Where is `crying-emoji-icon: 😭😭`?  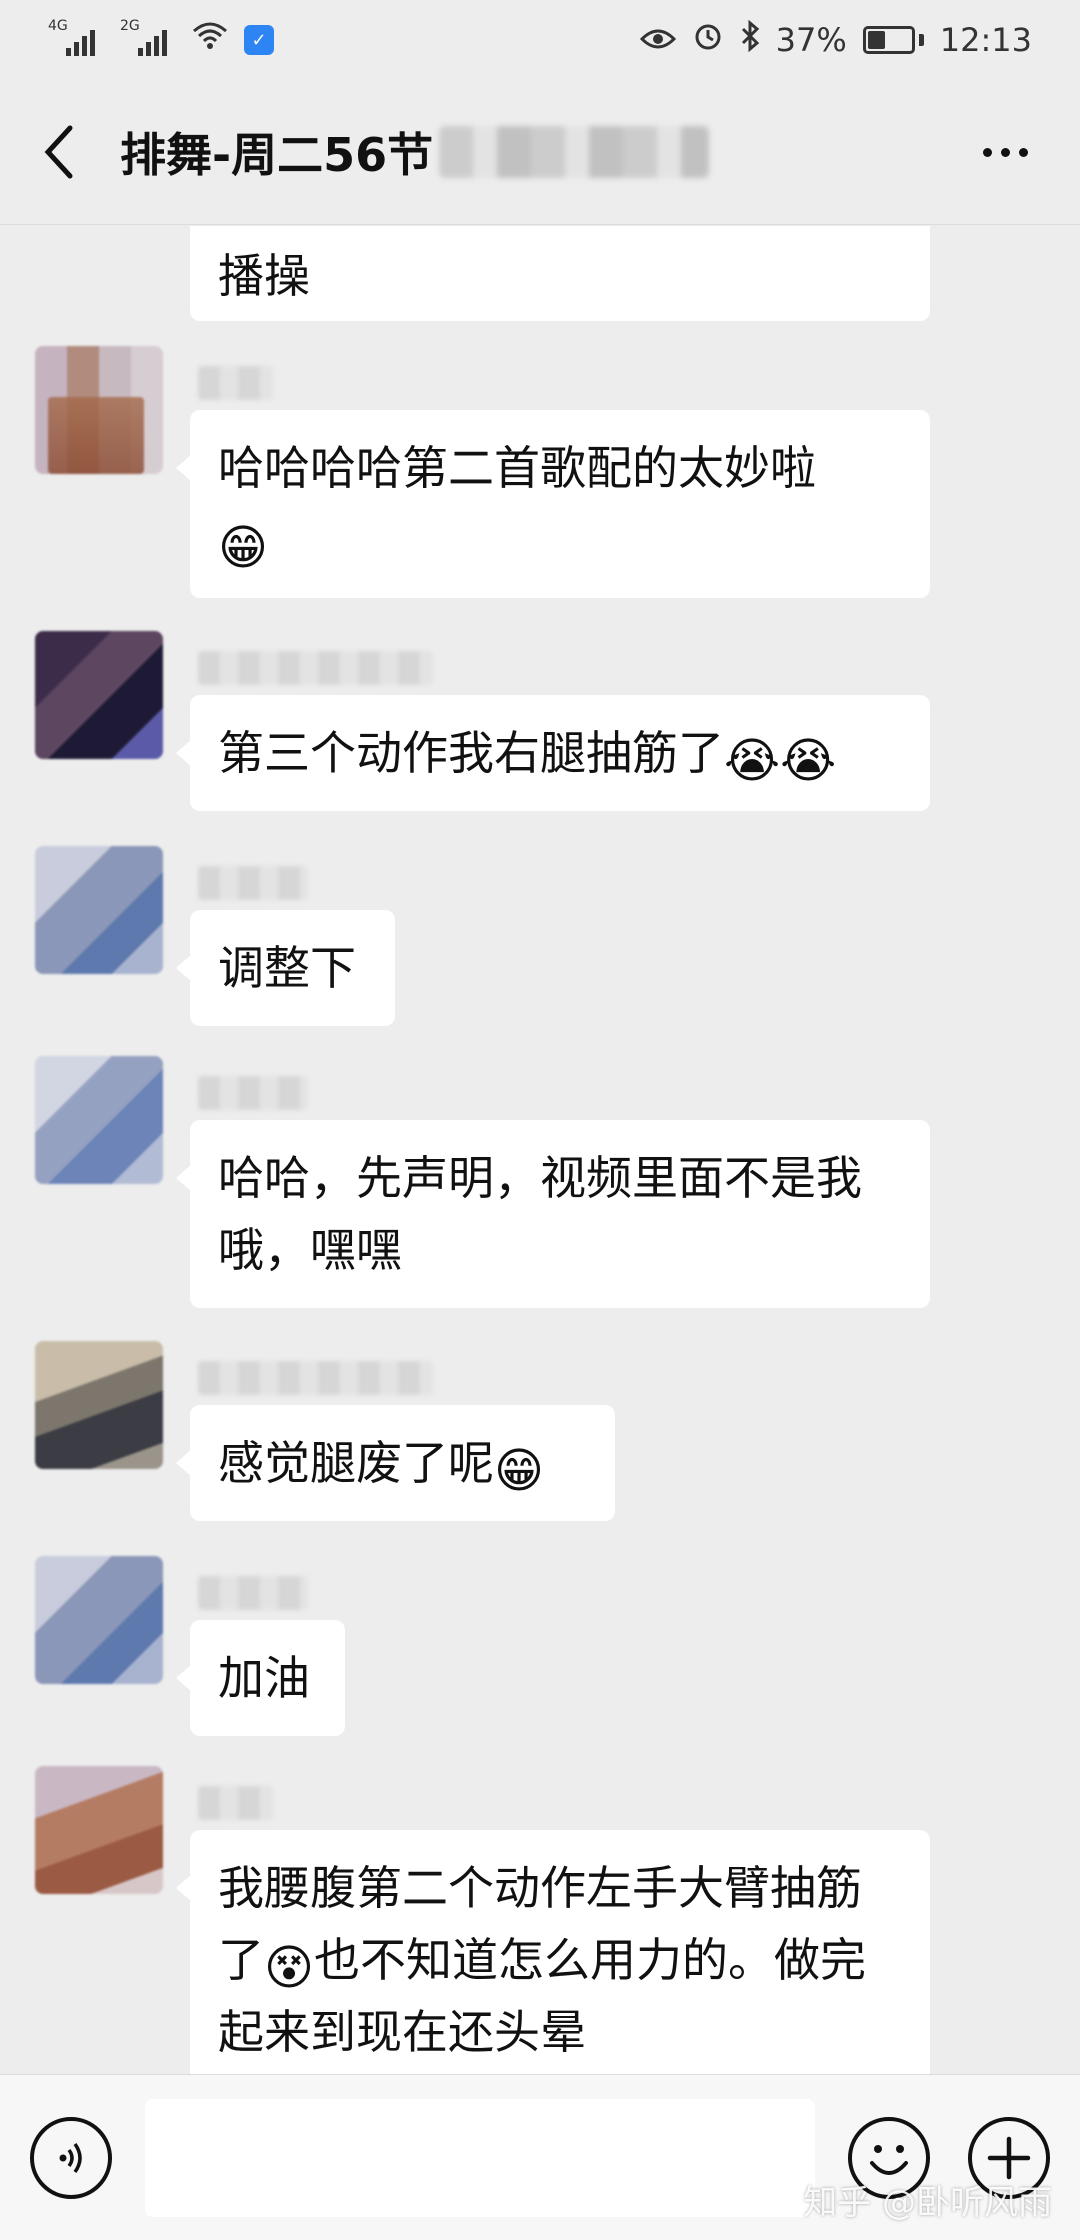
crying-emoji-icon: 😭😭 is located at coordinates (780, 761).